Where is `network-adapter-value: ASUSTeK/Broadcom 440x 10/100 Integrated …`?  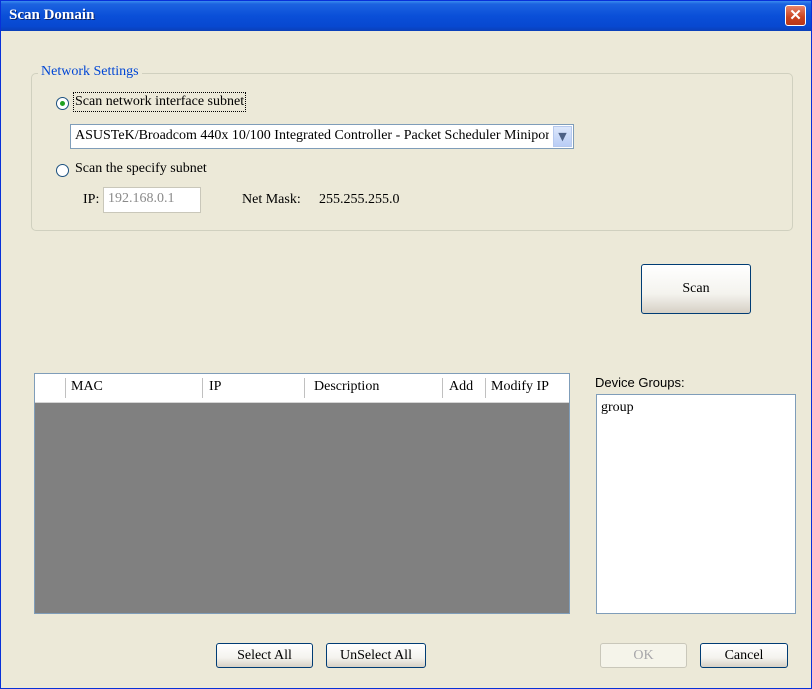 network-adapter-value: ASUSTeK/Broadcom 440x 10/100 Integrated … is located at coordinates (312, 135).